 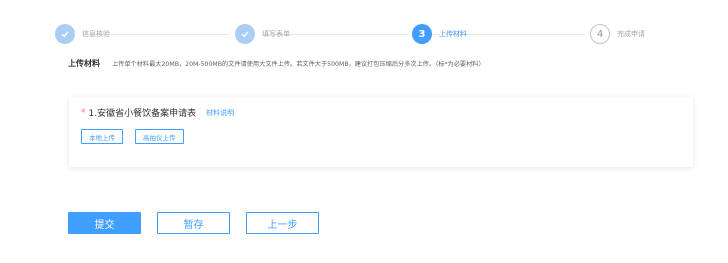 I want to click on step-upload-material: 3 上传材料, so click(x=439, y=34).